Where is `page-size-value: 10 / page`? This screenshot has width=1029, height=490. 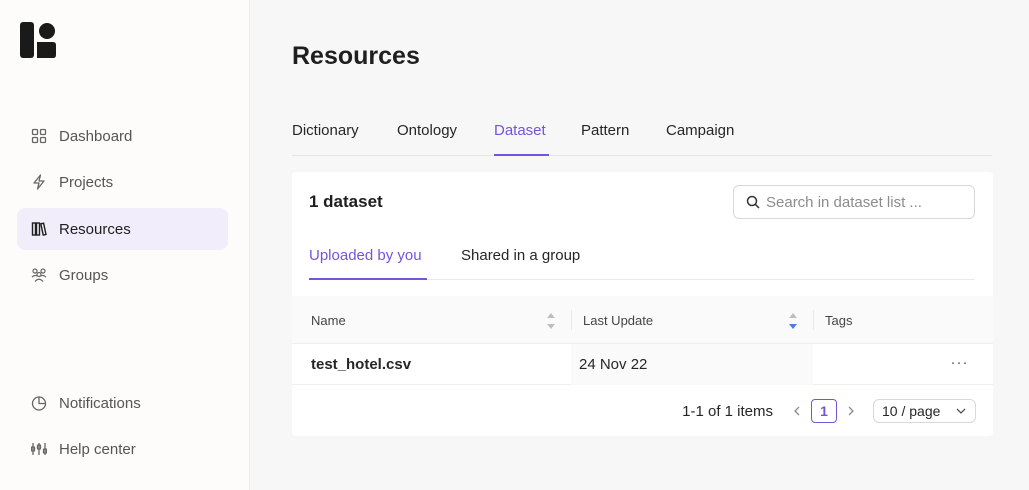 page-size-value: 10 / page is located at coordinates (911, 411).